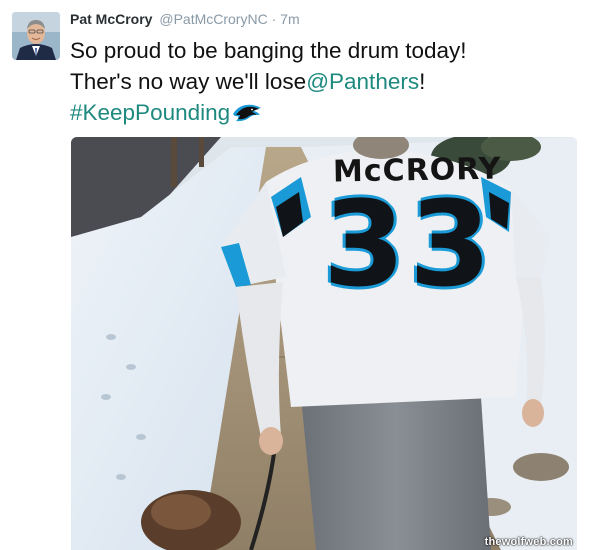 Image resolution: width=589 pixels, height=550 pixels. Describe the element at coordinates (362, 81) in the screenshot. I see `mention-link: @Panthers` at that location.